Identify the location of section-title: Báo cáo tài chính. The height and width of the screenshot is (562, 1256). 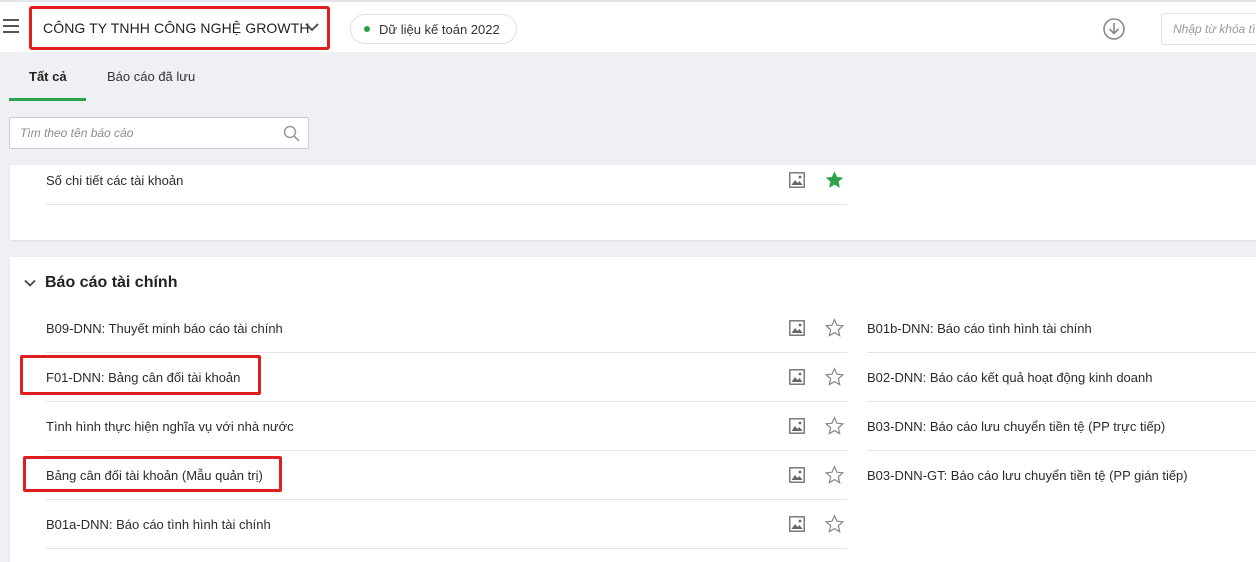
(111, 282).